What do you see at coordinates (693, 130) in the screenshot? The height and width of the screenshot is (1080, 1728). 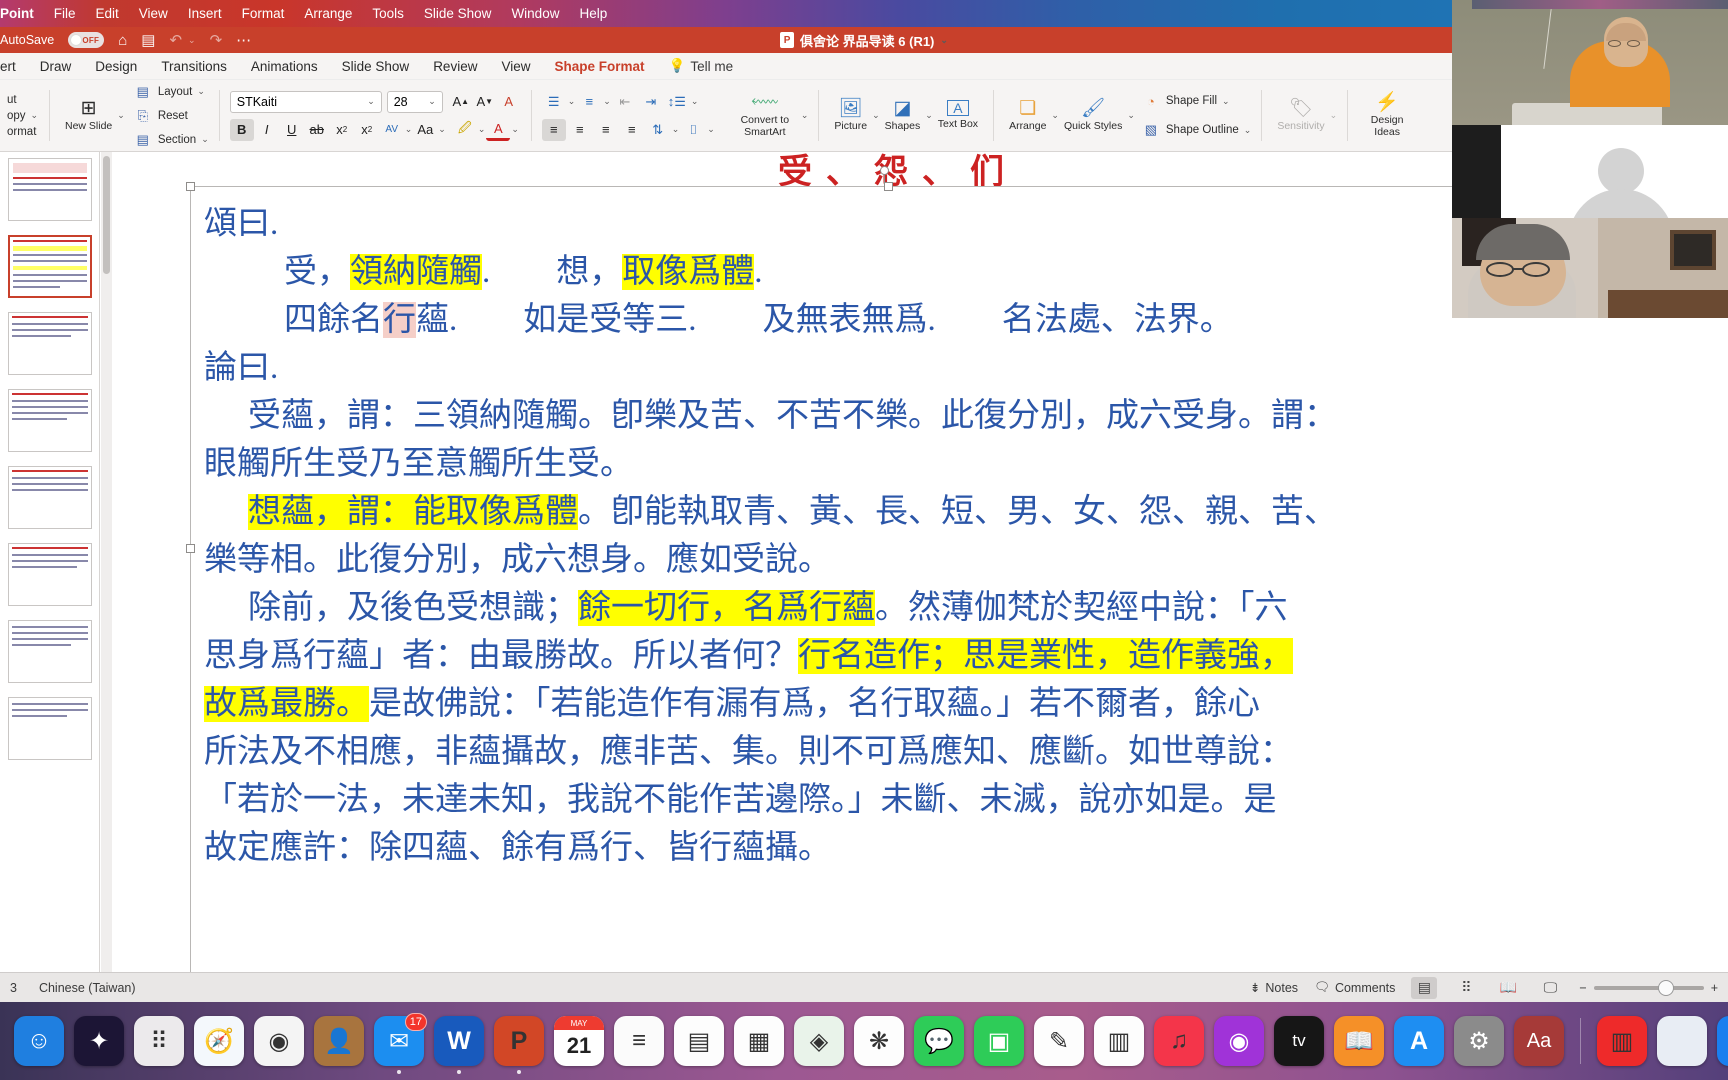 I see `align-text-icon: ⌷` at bounding box center [693, 130].